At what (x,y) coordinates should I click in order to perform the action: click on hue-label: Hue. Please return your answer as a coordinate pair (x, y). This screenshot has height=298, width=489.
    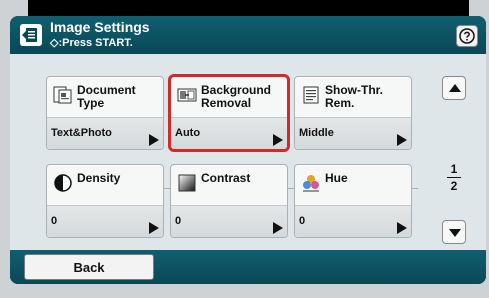
    Looking at the image, I should click on (336, 178).